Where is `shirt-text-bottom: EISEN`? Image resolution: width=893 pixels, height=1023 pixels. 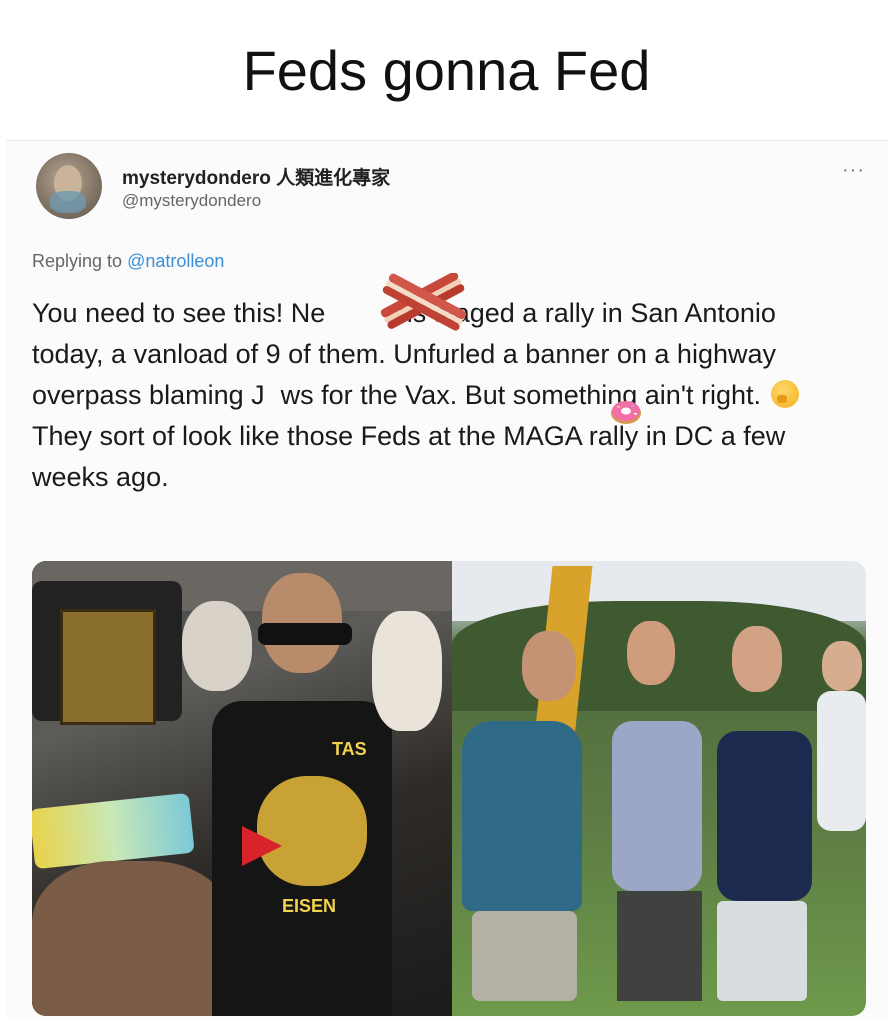
shirt-text-bottom: EISEN is located at coordinates (309, 906).